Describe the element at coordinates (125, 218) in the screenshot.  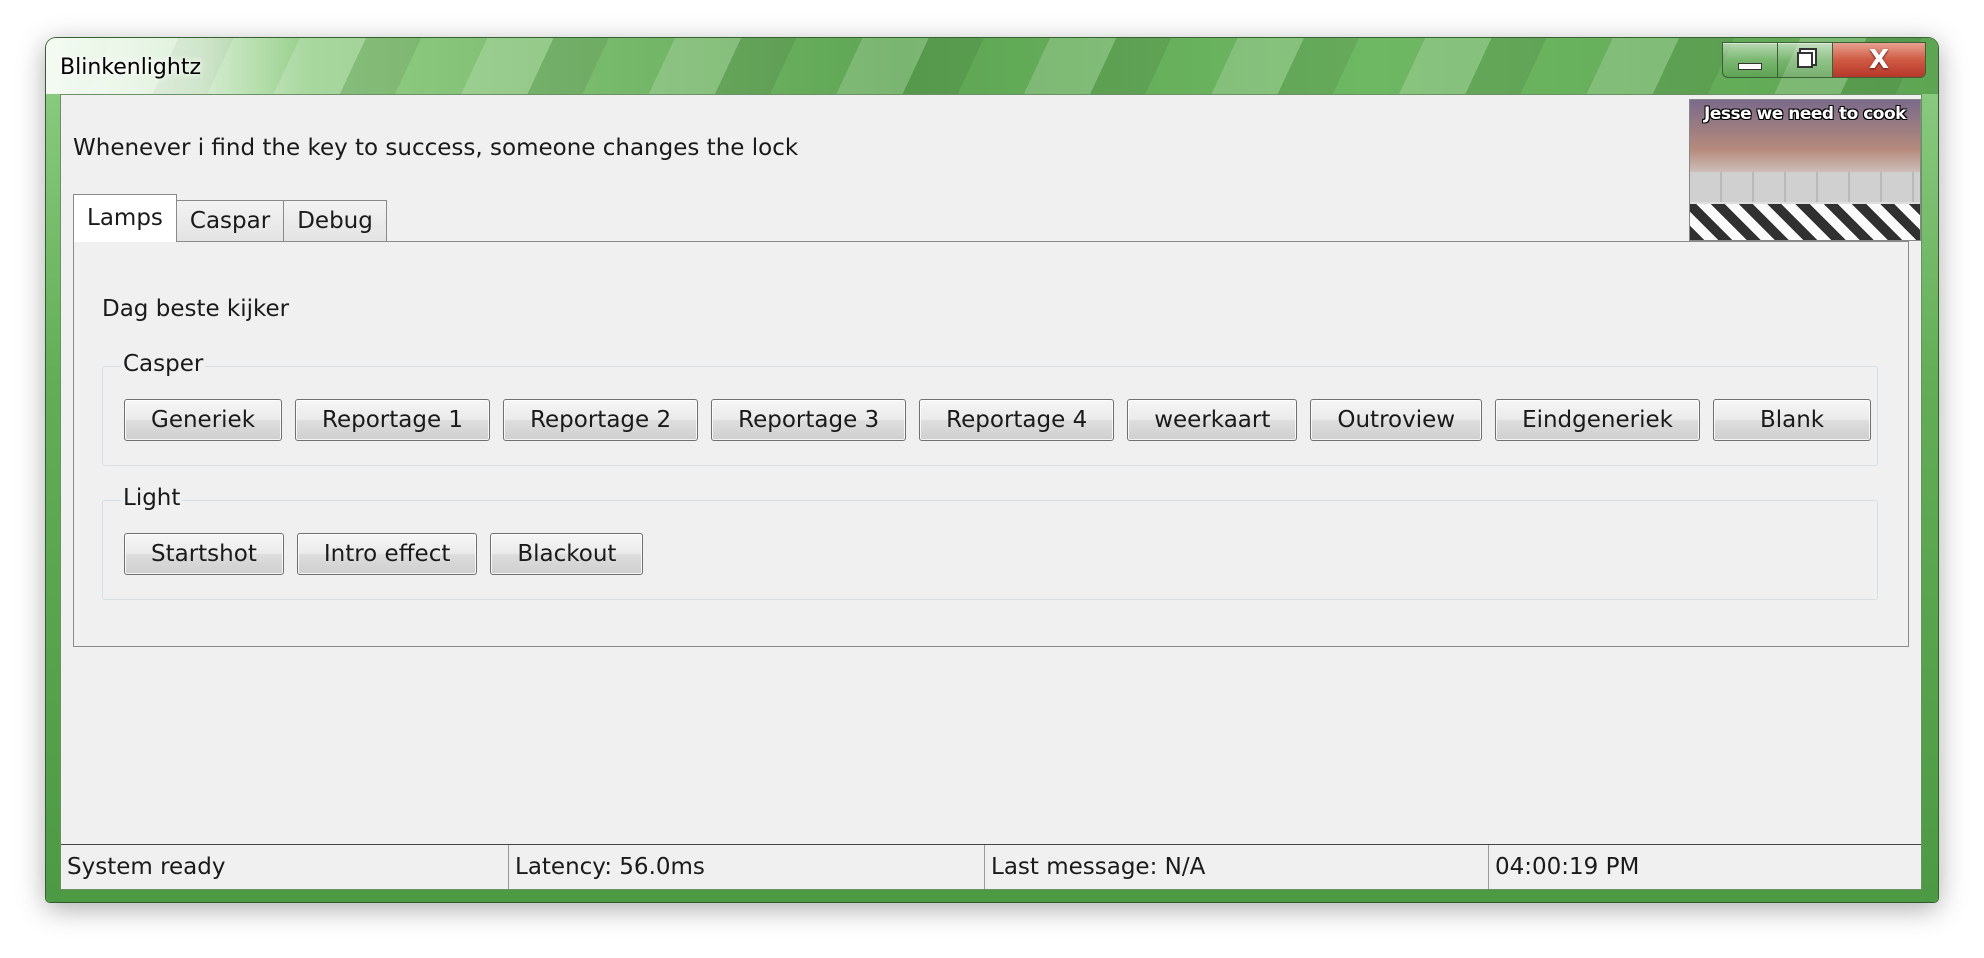
I see `tab-lamps: Lamps` at that location.